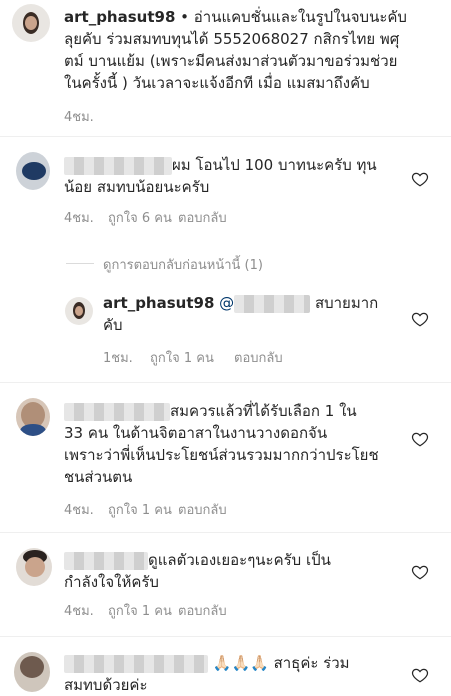 The height and width of the screenshot is (696, 451). I want to click on reply-line: art_phasut98 @ สบายมาก, so click(241, 303).